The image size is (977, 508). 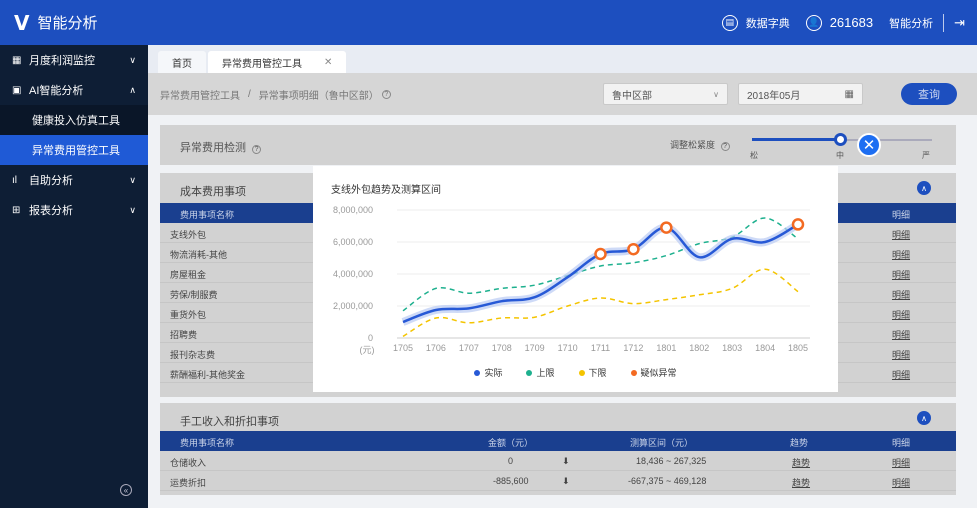 What do you see at coordinates (51, 211) in the screenshot?
I see `sidebar-item-label: 报表分析` at bounding box center [51, 211].